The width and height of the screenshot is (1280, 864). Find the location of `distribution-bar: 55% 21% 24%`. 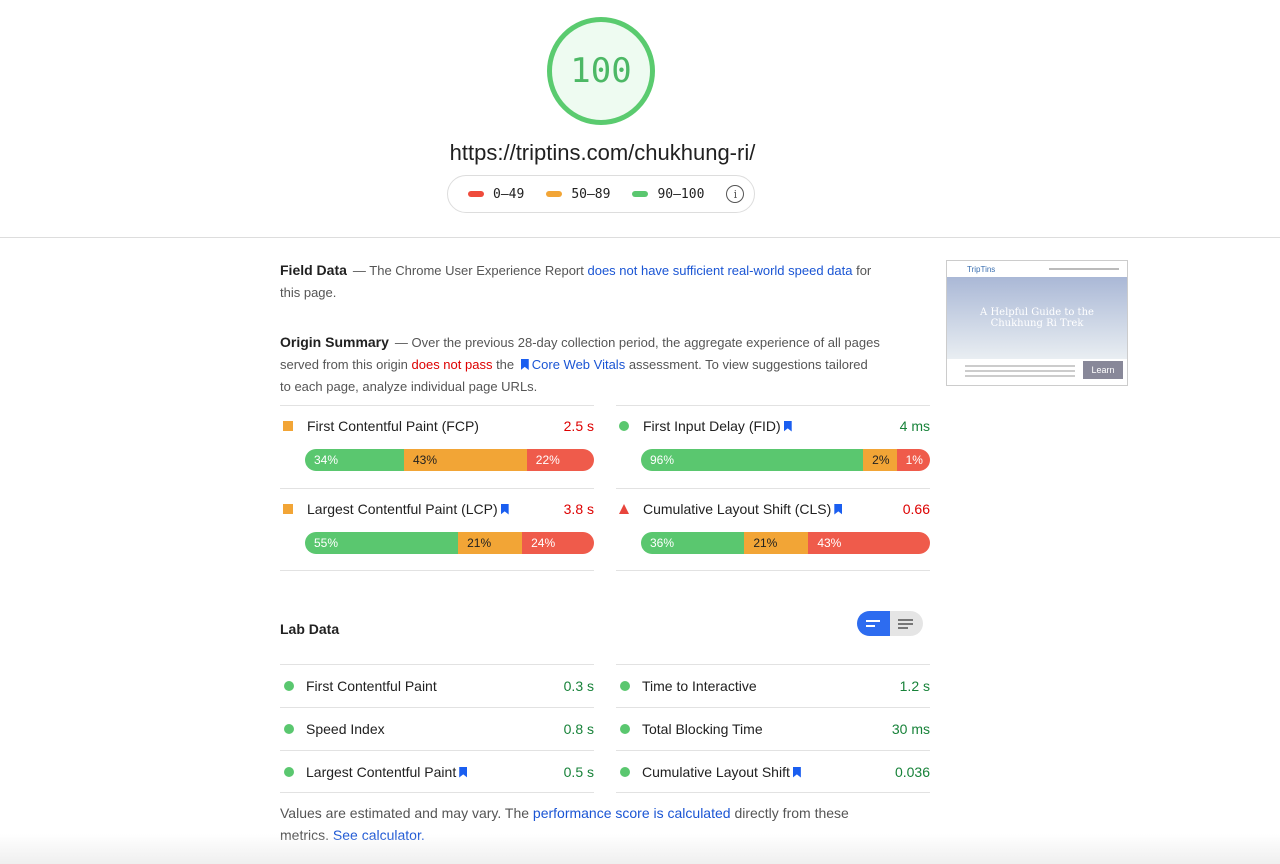

distribution-bar: 55% 21% 24% is located at coordinates (449, 543).